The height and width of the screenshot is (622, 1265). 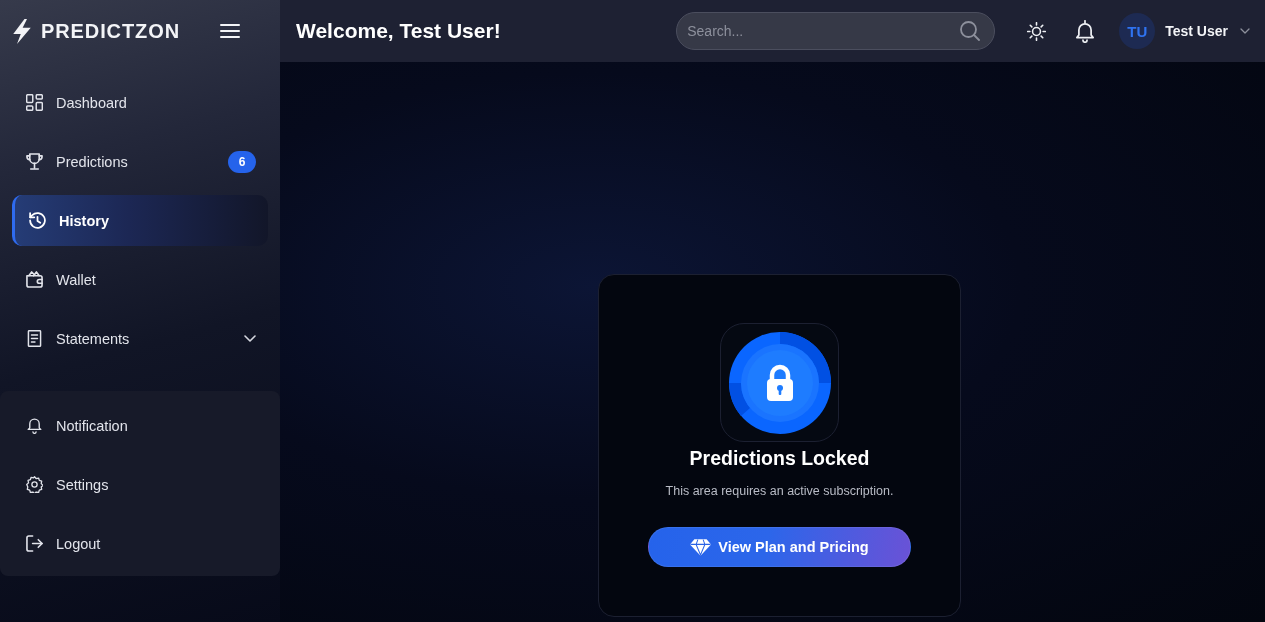 What do you see at coordinates (779, 458) in the screenshot?
I see `locked-title: Predictions Locked` at bounding box center [779, 458].